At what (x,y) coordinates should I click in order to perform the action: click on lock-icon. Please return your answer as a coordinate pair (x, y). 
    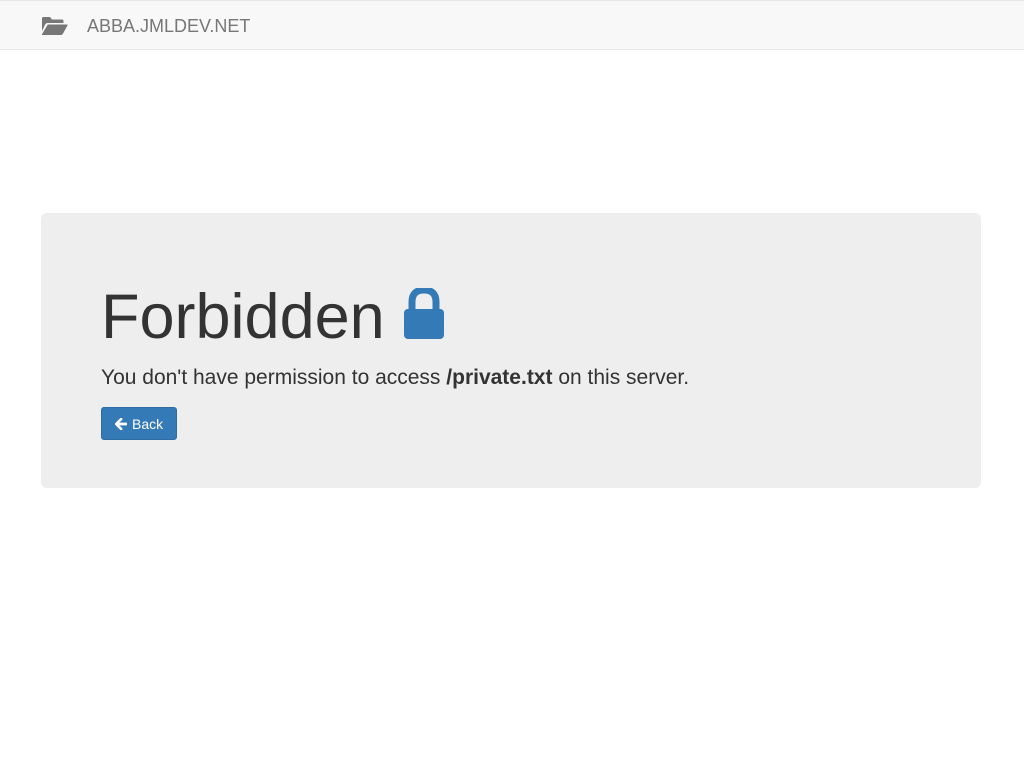
    Looking at the image, I should click on (424, 314).